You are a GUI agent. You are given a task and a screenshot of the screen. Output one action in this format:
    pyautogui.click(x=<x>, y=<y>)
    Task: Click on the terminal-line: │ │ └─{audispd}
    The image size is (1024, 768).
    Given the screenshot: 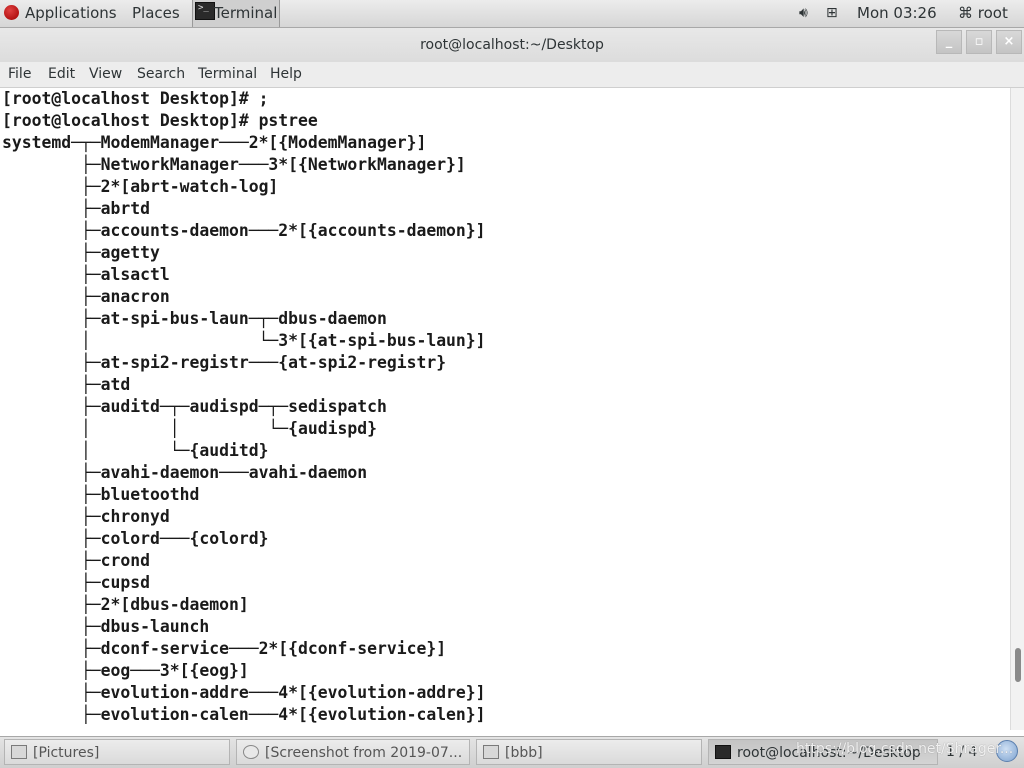 What is the action you would take?
    pyautogui.click(x=189, y=428)
    